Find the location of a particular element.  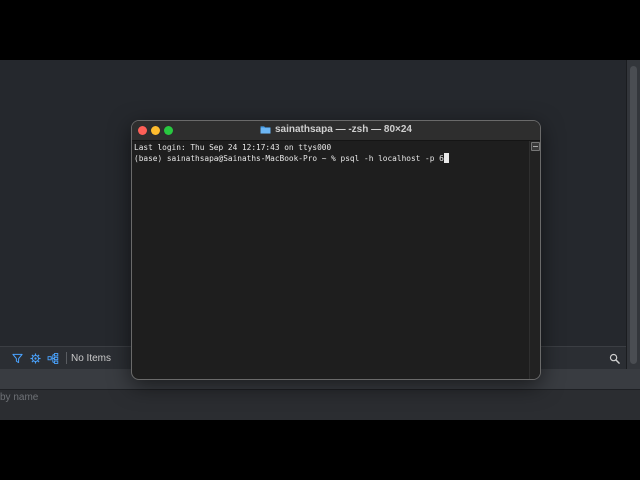

scroll-marker-icon is located at coordinates (535, 146).